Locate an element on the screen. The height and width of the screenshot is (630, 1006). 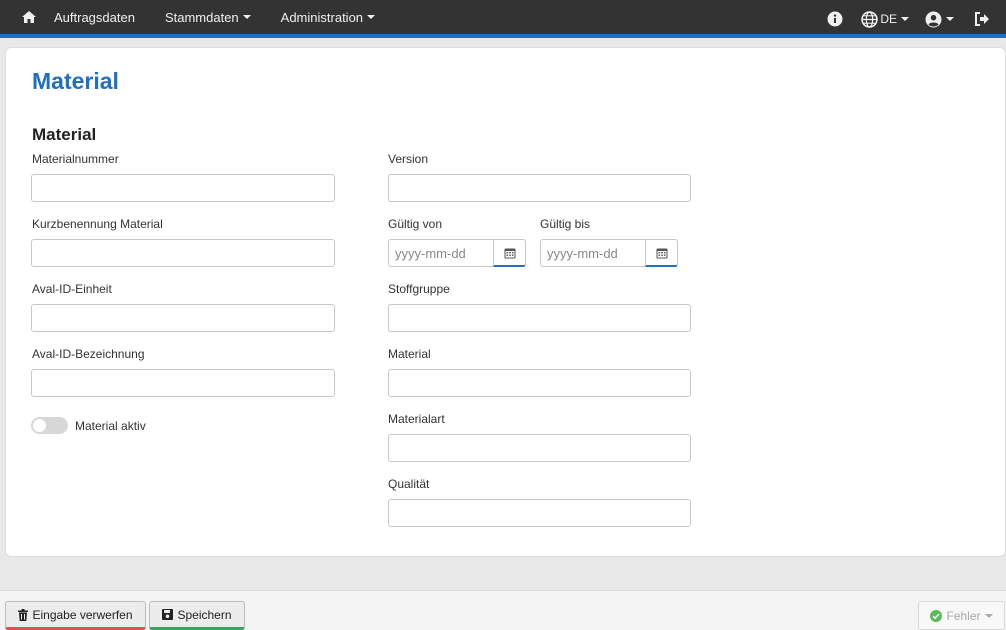
version-input is located at coordinates (539, 188).